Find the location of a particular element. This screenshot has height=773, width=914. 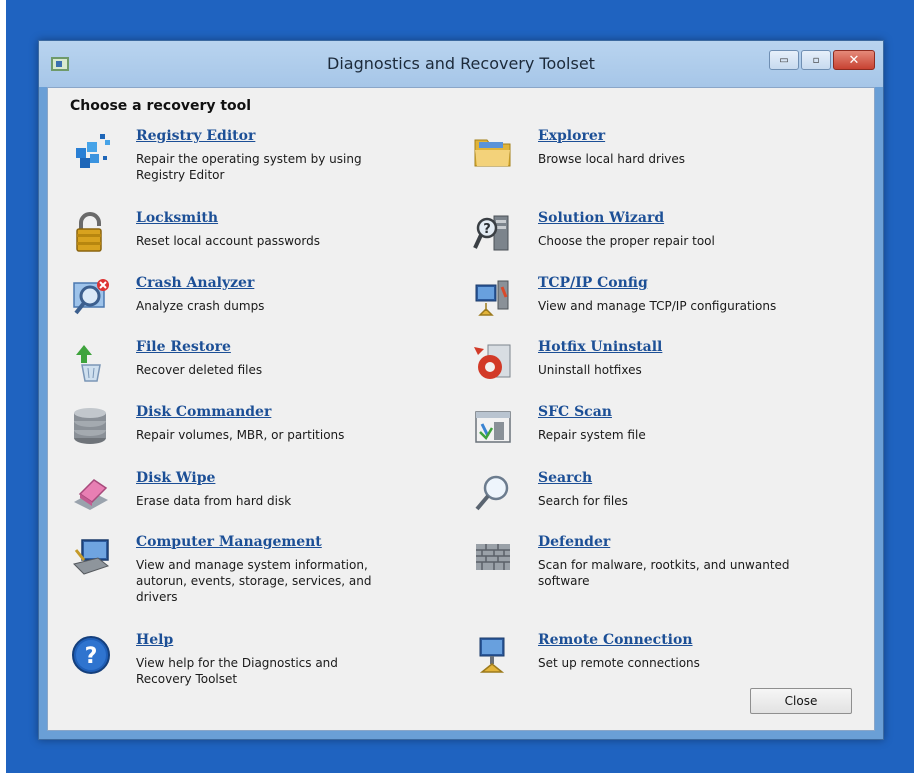

remote-connection-description: Set up remote connections is located at coordinates (619, 663).